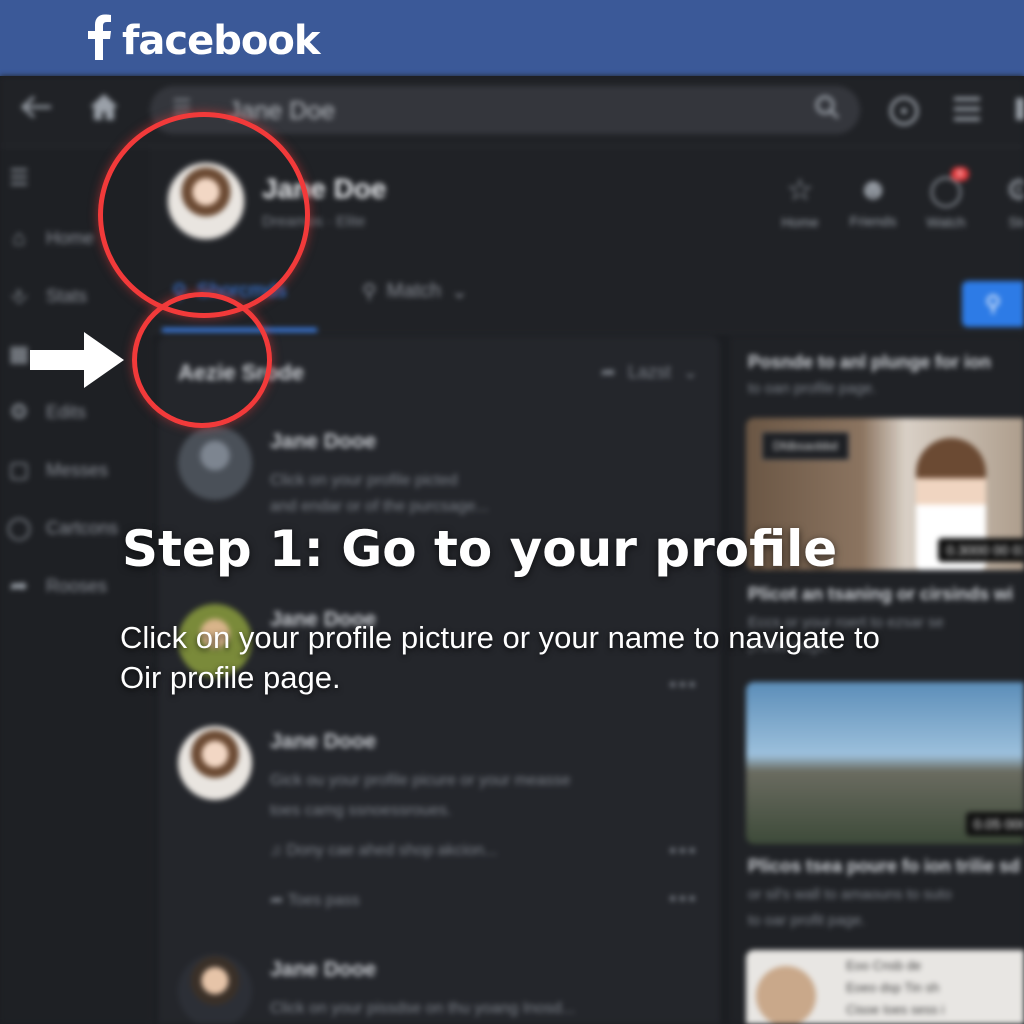 The height and width of the screenshot is (1024, 1024). What do you see at coordinates (19, 411) in the screenshot?
I see `gear-icon: ⚙` at bounding box center [19, 411].